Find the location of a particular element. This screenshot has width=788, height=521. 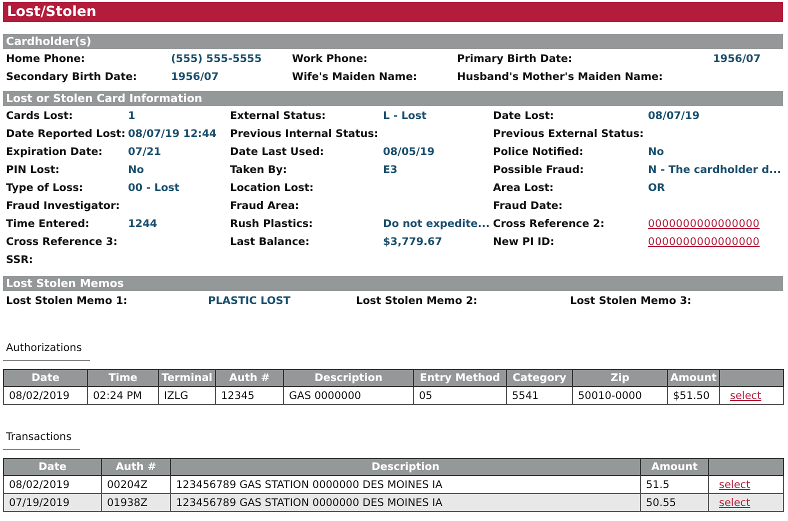

field-value: 1244 is located at coordinates (143, 224).